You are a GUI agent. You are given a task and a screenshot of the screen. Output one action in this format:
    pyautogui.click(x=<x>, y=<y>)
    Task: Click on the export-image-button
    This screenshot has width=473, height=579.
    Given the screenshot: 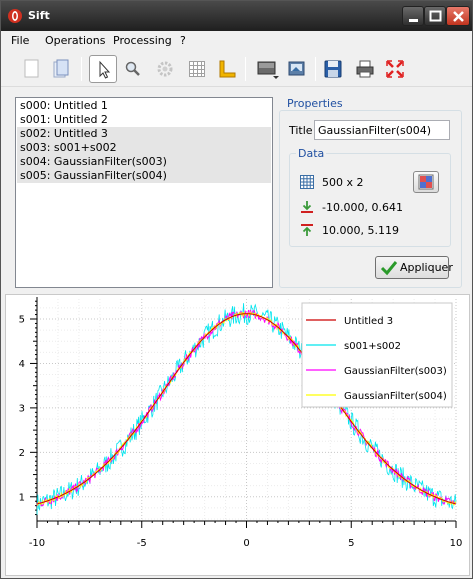 What is the action you would take?
    pyautogui.click(x=297, y=69)
    